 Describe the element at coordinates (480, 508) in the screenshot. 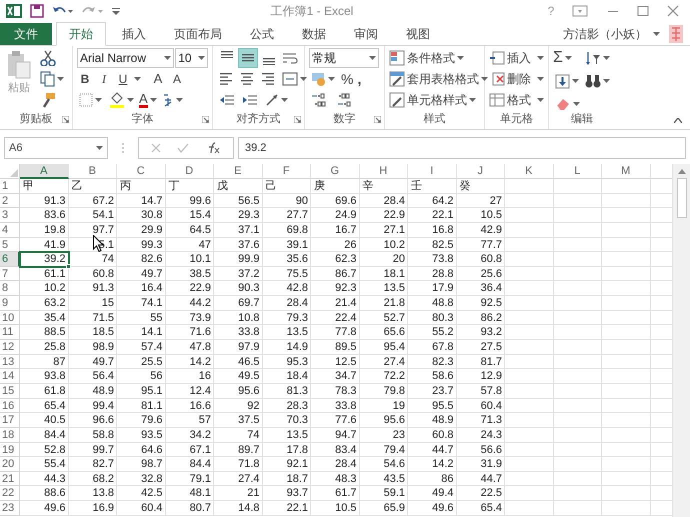

I see `table-cell: 65.4` at that location.